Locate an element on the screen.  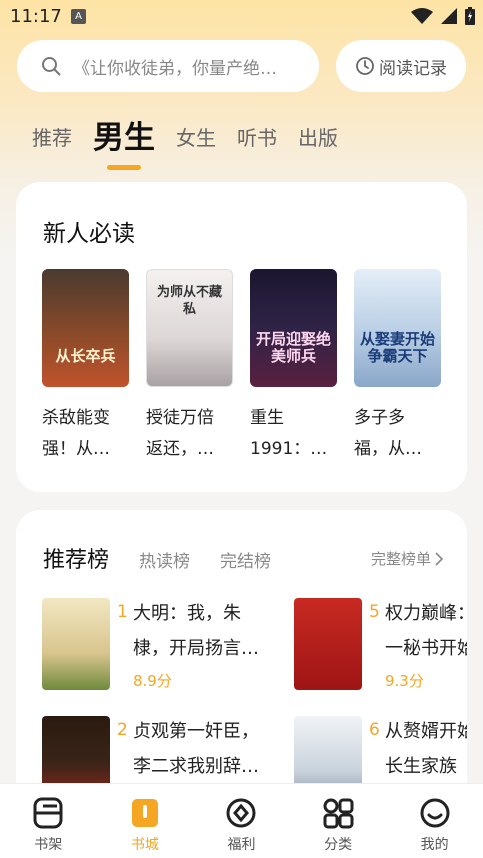
book-cover: 从娶妻开始争霸天下 is located at coordinates (397, 328).